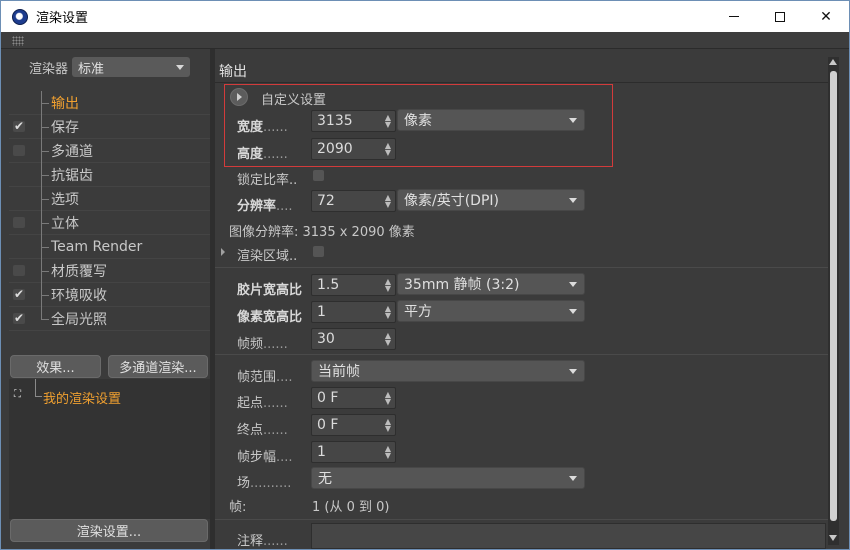  Describe the element at coordinates (62, 17) in the screenshot. I see `window-title: 渲染设置` at that location.